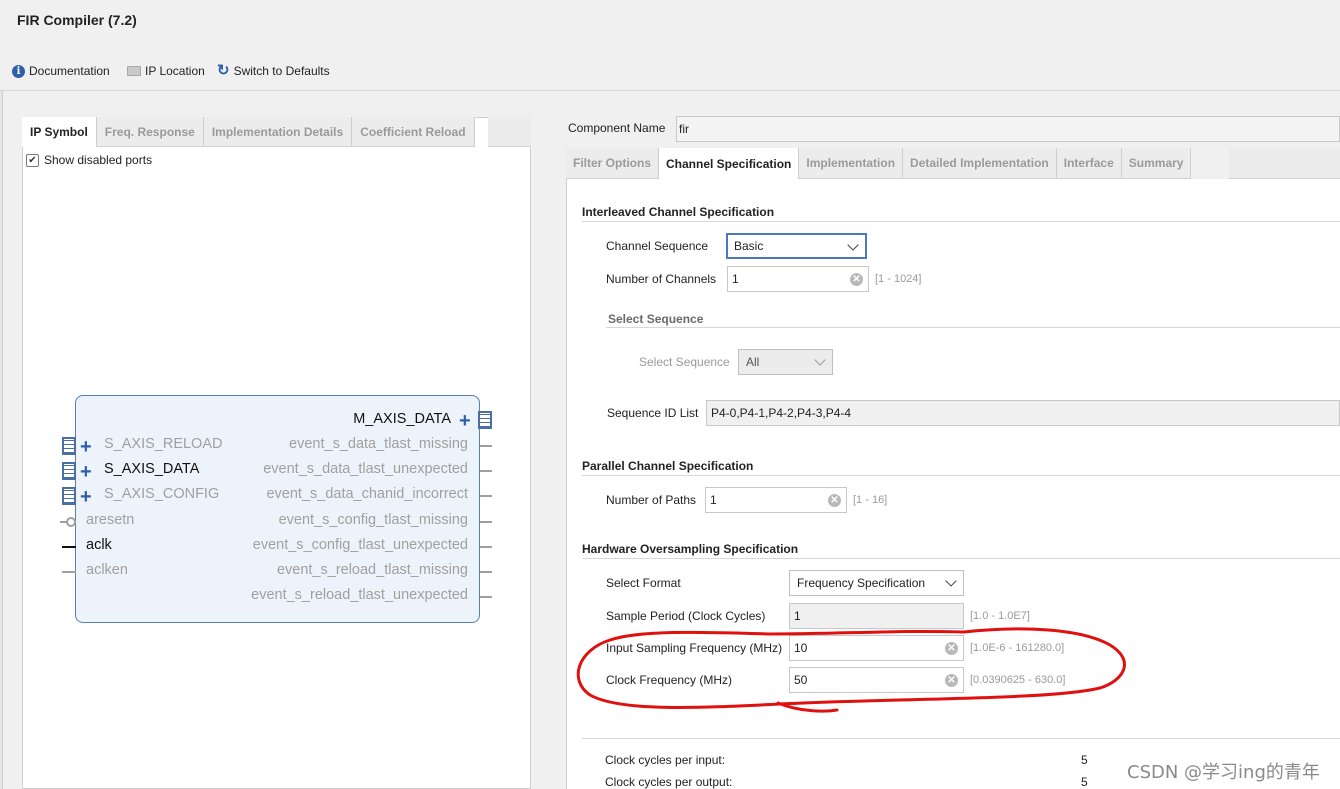 The image size is (1340, 789). What do you see at coordinates (876, 648) in the screenshot?
I see `input-freq-input: 10 ✕` at bounding box center [876, 648].